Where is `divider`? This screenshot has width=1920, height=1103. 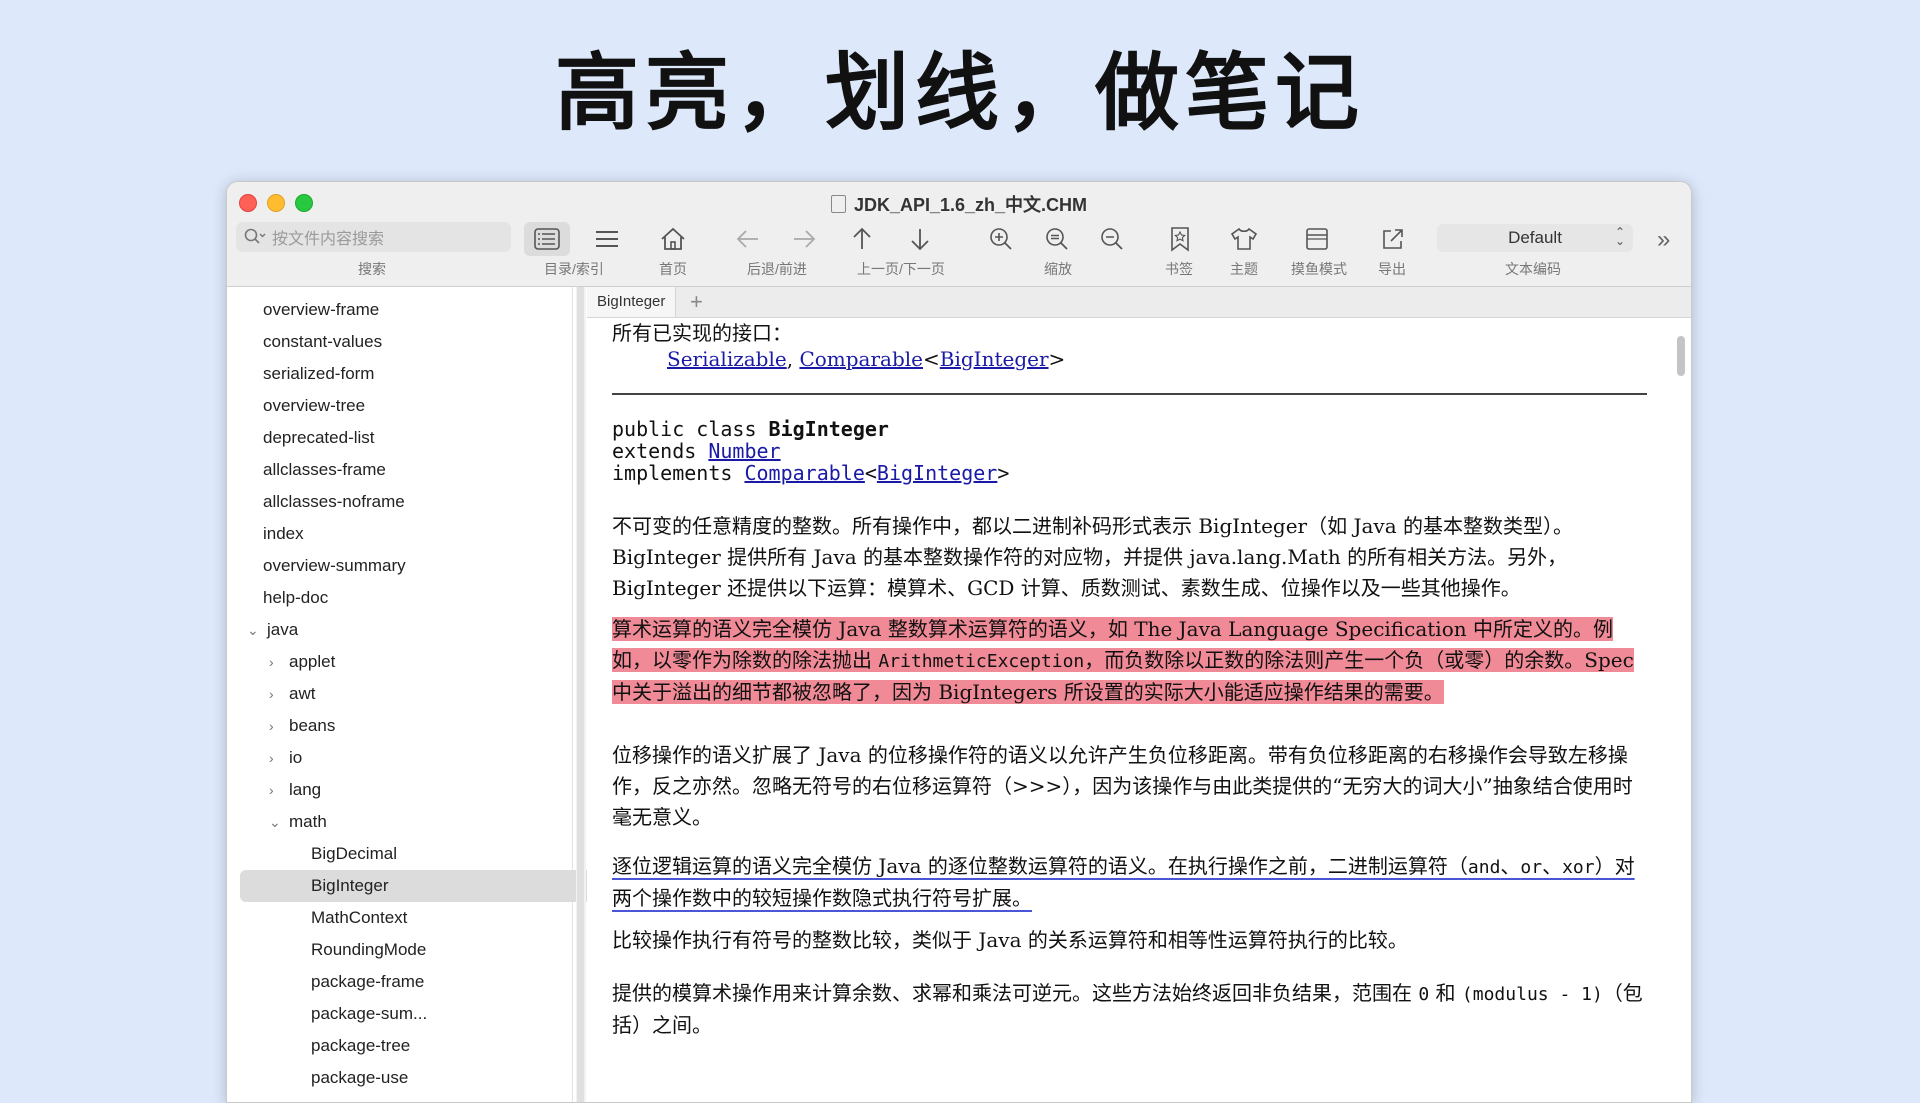
divider is located at coordinates (1129, 394).